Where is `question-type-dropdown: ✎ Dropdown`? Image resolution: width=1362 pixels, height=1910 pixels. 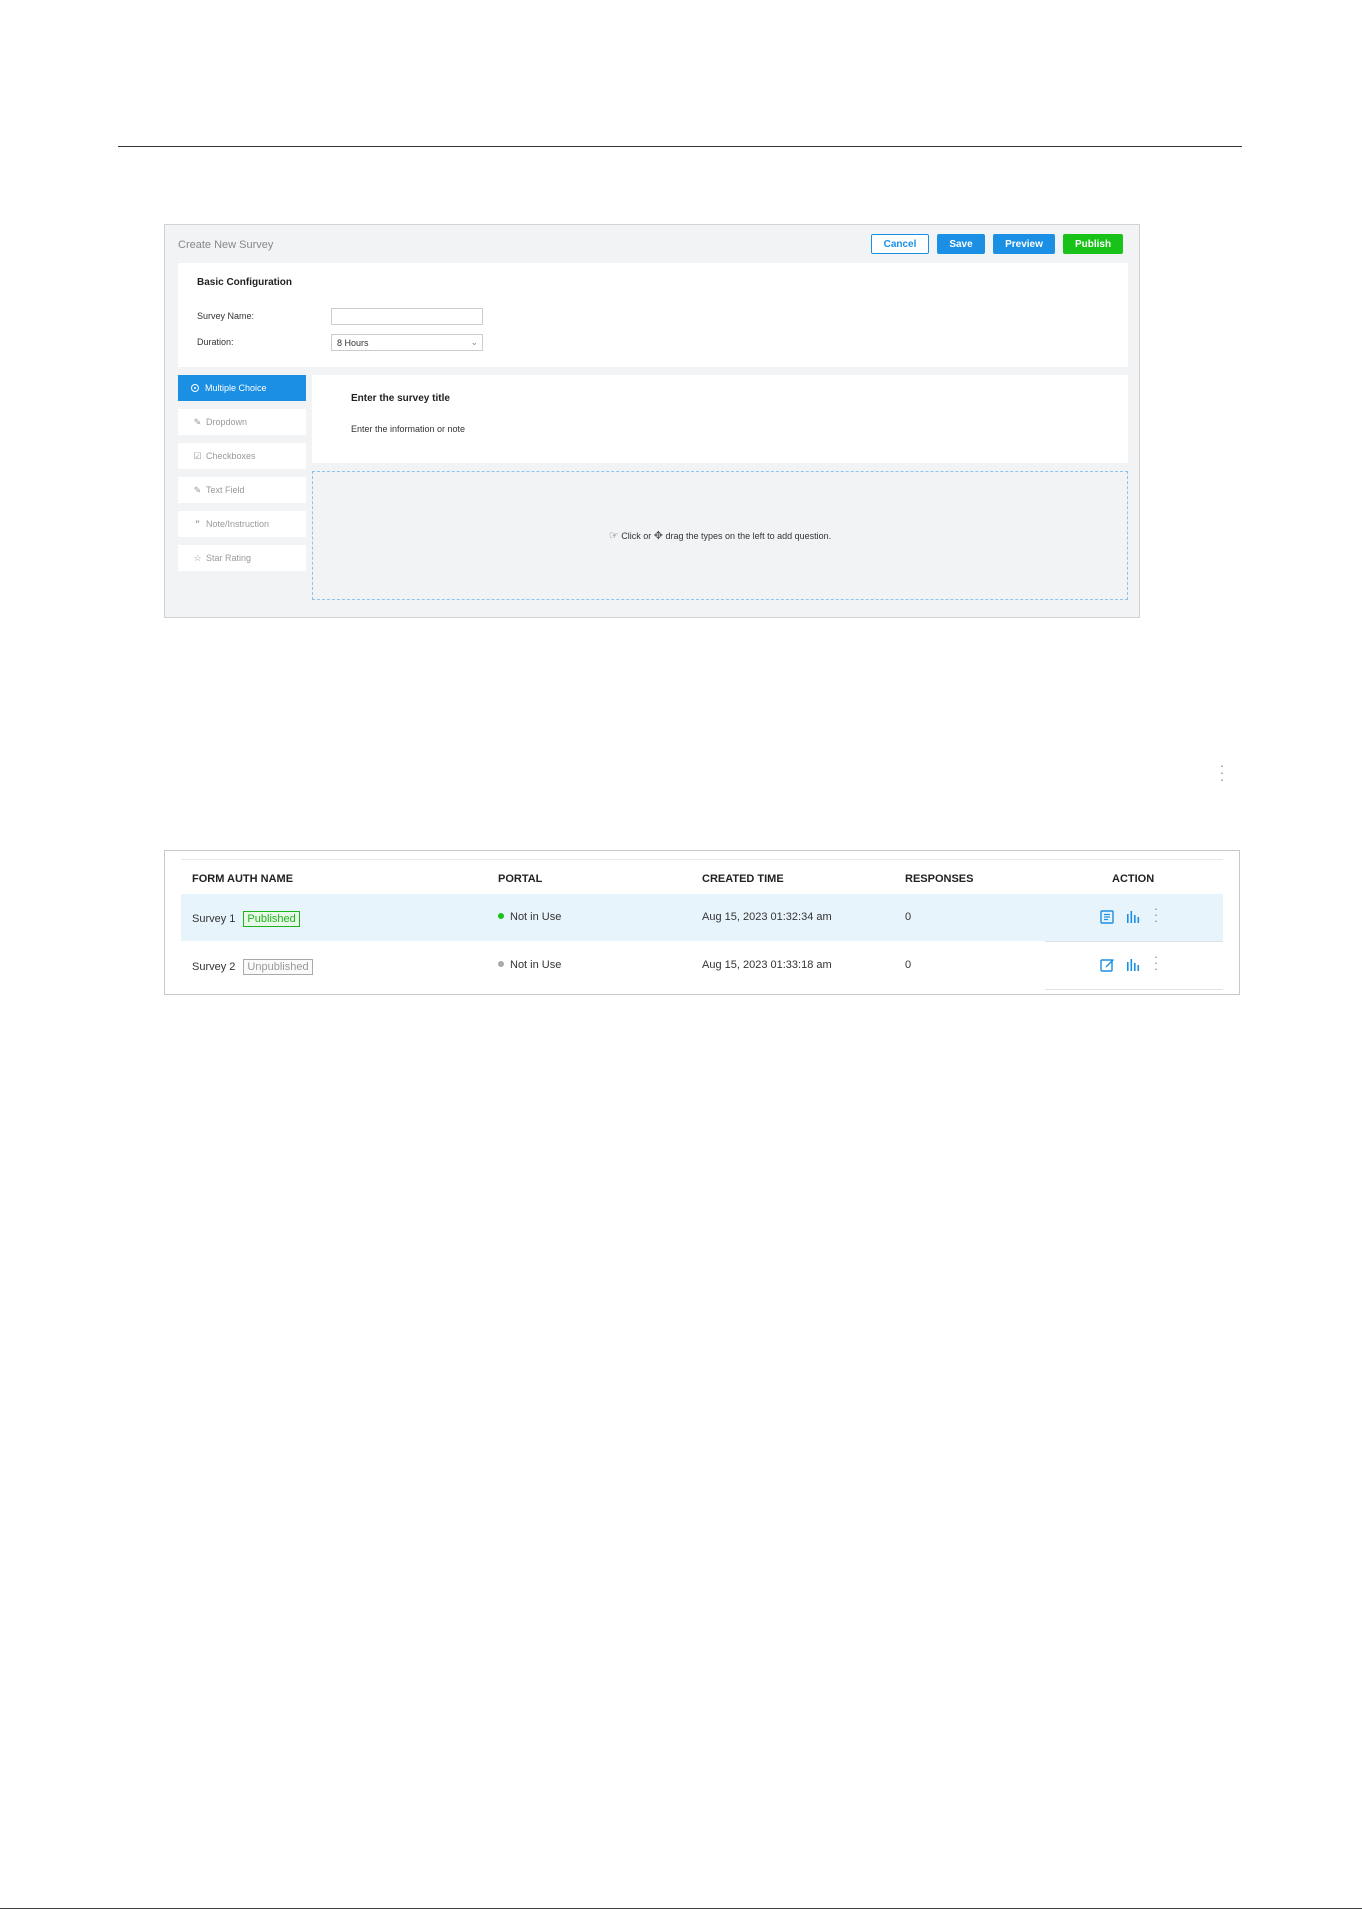
question-type-dropdown: ✎ Dropdown is located at coordinates (242, 422).